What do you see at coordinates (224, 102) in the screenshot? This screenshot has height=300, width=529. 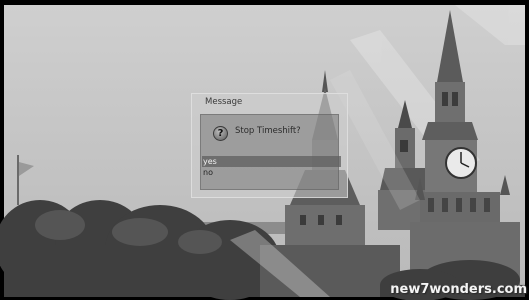 I see `dialog-title: Message` at bounding box center [224, 102].